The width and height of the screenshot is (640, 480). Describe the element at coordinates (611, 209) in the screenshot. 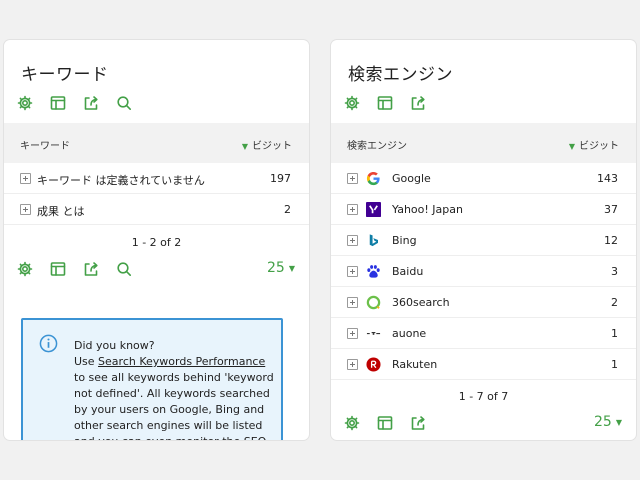

I see `row-value: 37` at that location.